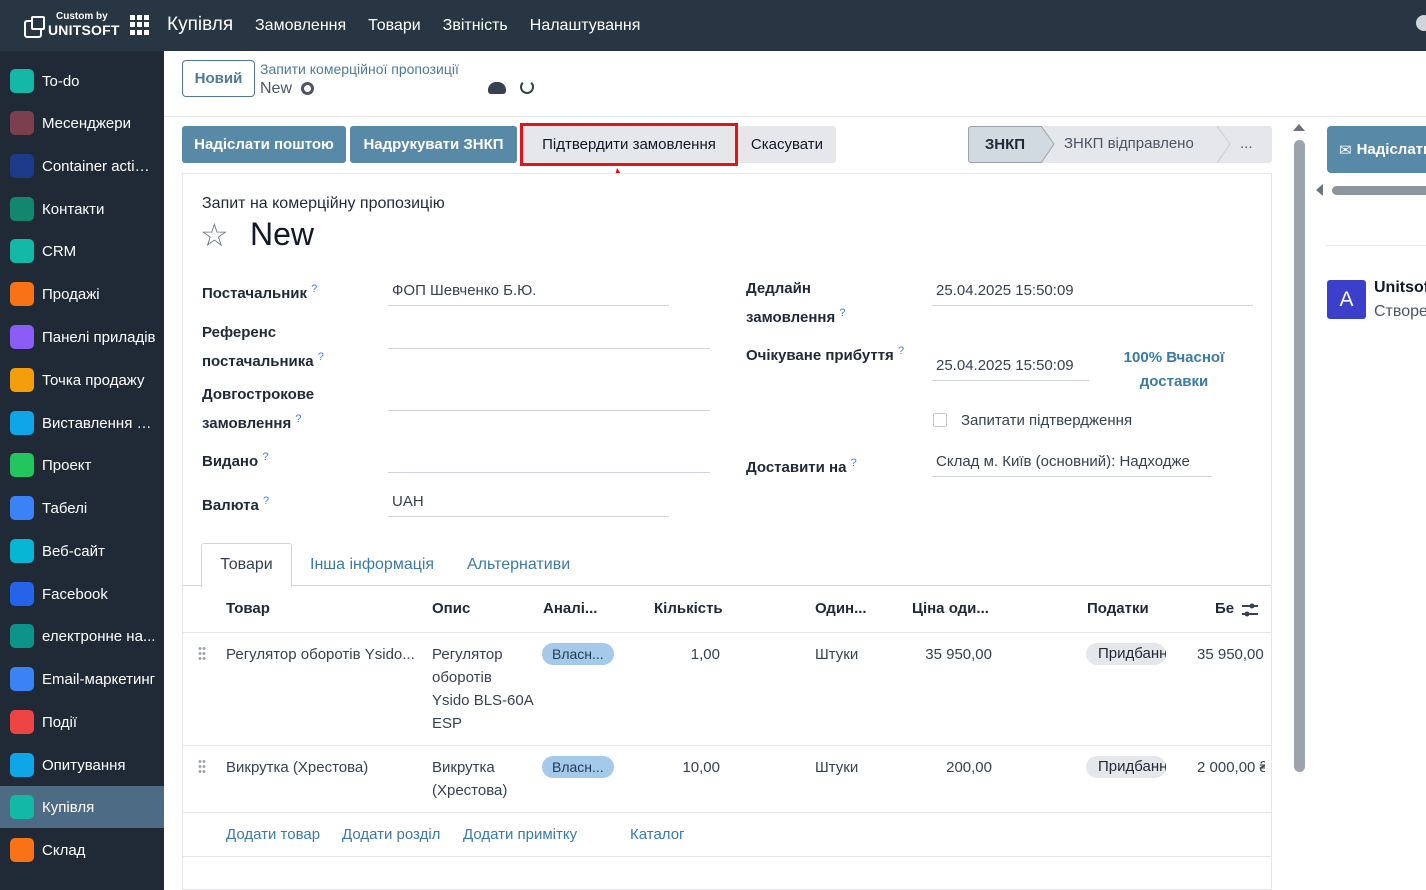  Describe the element at coordinates (487, 689) in the screenshot. I see `row1-description: Регулятор оборотів Ysido BLS-60A ESP` at that location.